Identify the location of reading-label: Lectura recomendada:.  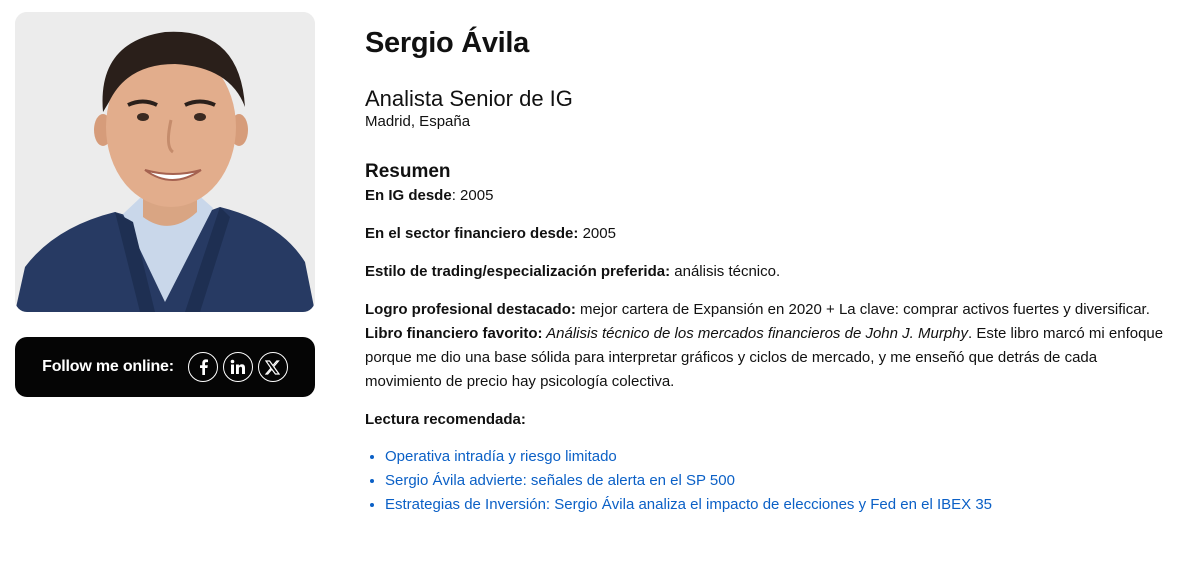
(765, 420).